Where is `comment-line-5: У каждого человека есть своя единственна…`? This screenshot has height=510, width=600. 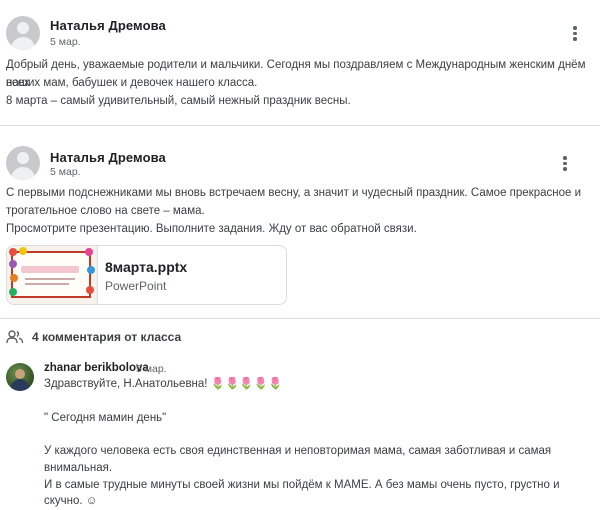 comment-line-5: У каждого человека есть своя единственна… is located at coordinates (298, 451).